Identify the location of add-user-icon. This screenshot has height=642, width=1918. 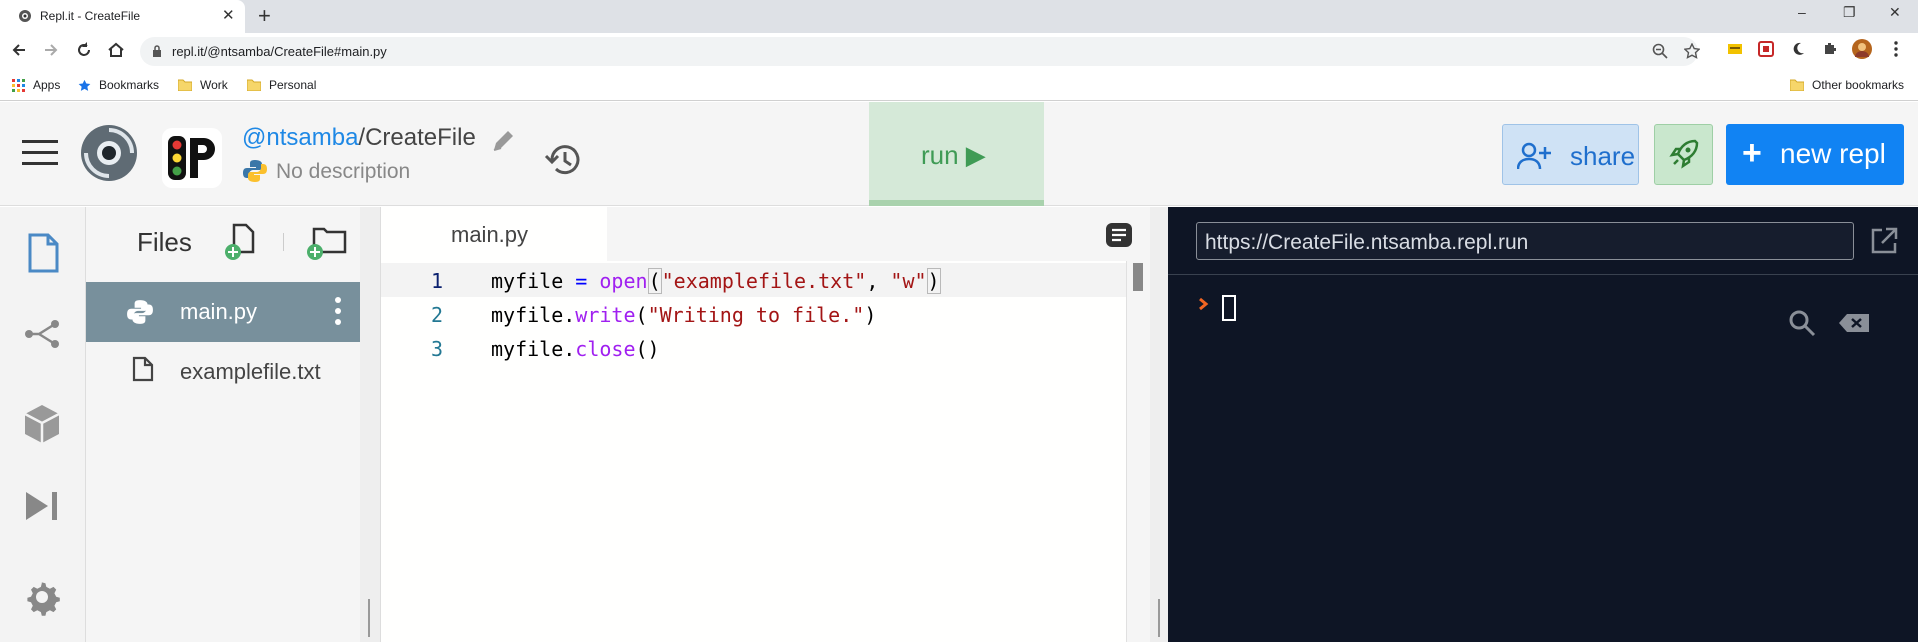
(1534, 156).